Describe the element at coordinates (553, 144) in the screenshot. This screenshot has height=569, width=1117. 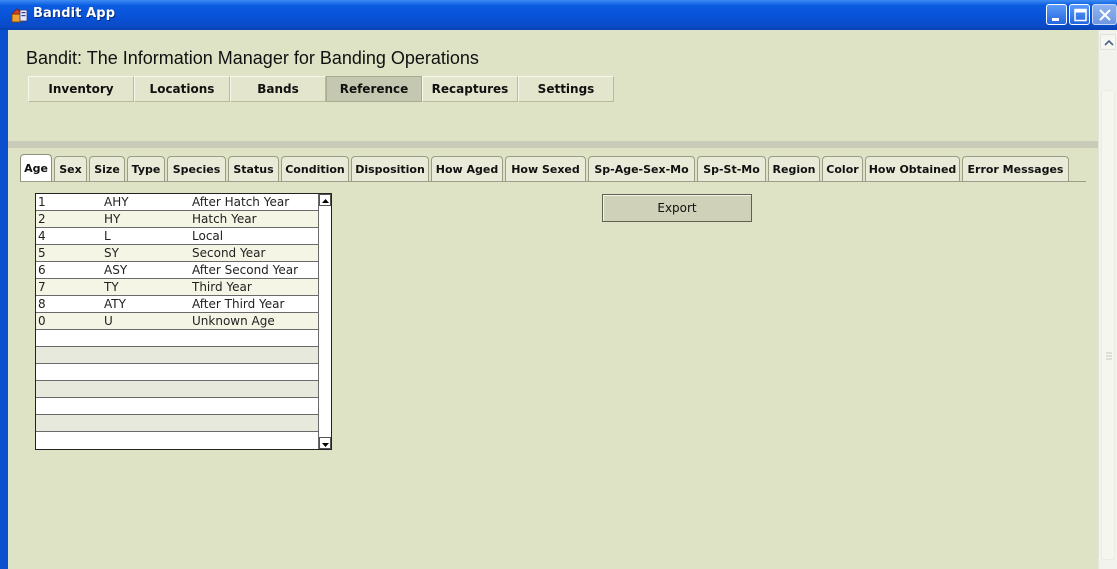
I see `section-divider` at that location.